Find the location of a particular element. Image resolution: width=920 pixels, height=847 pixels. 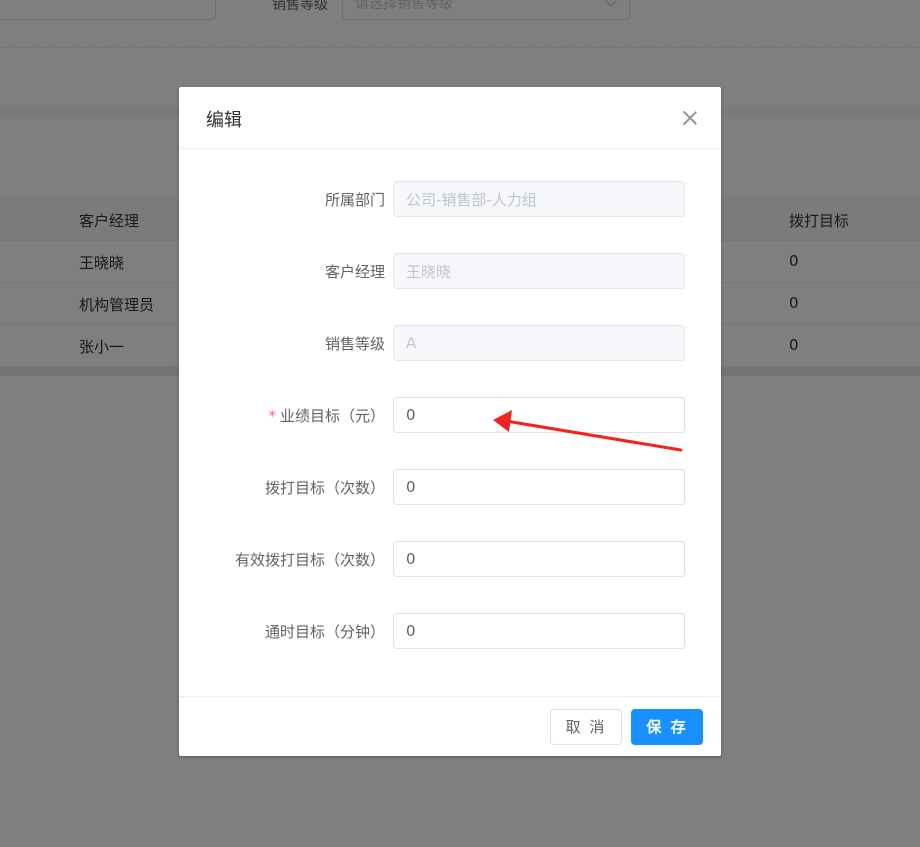

form-row-manager: 客户经理 is located at coordinates (450, 271).